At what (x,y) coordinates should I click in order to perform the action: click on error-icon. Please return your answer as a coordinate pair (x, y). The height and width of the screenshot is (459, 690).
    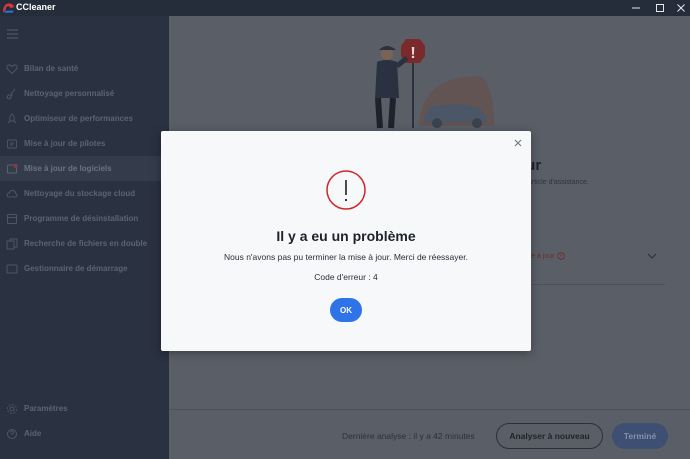
    Looking at the image, I should click on (346, 190).